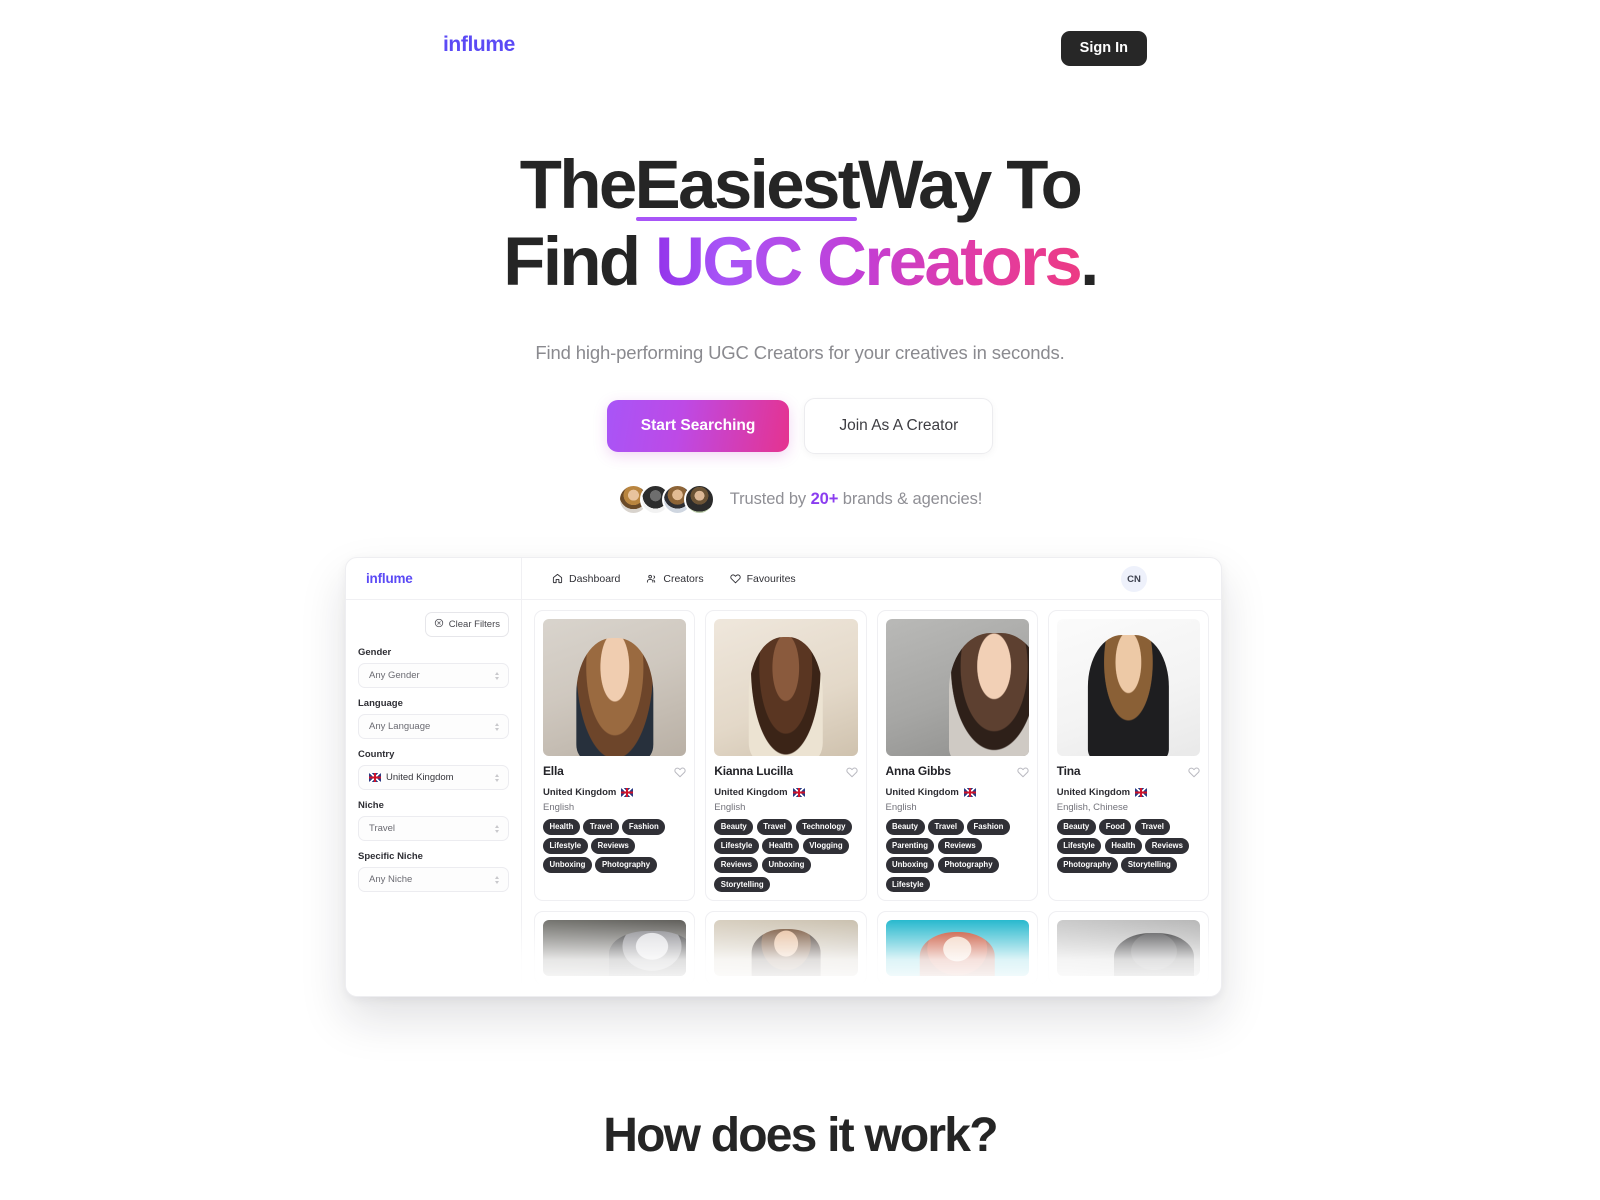  Describe the element at coordinates (1134, 579) in the screenshot. I see `user-avatar: CN` at that location.